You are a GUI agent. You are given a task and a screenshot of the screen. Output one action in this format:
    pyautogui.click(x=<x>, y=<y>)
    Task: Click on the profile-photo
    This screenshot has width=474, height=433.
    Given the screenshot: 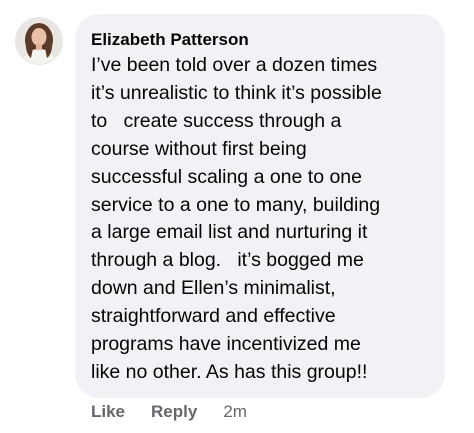 What is the action you would take?
    pyautogui.click(x=39, y=41)
    